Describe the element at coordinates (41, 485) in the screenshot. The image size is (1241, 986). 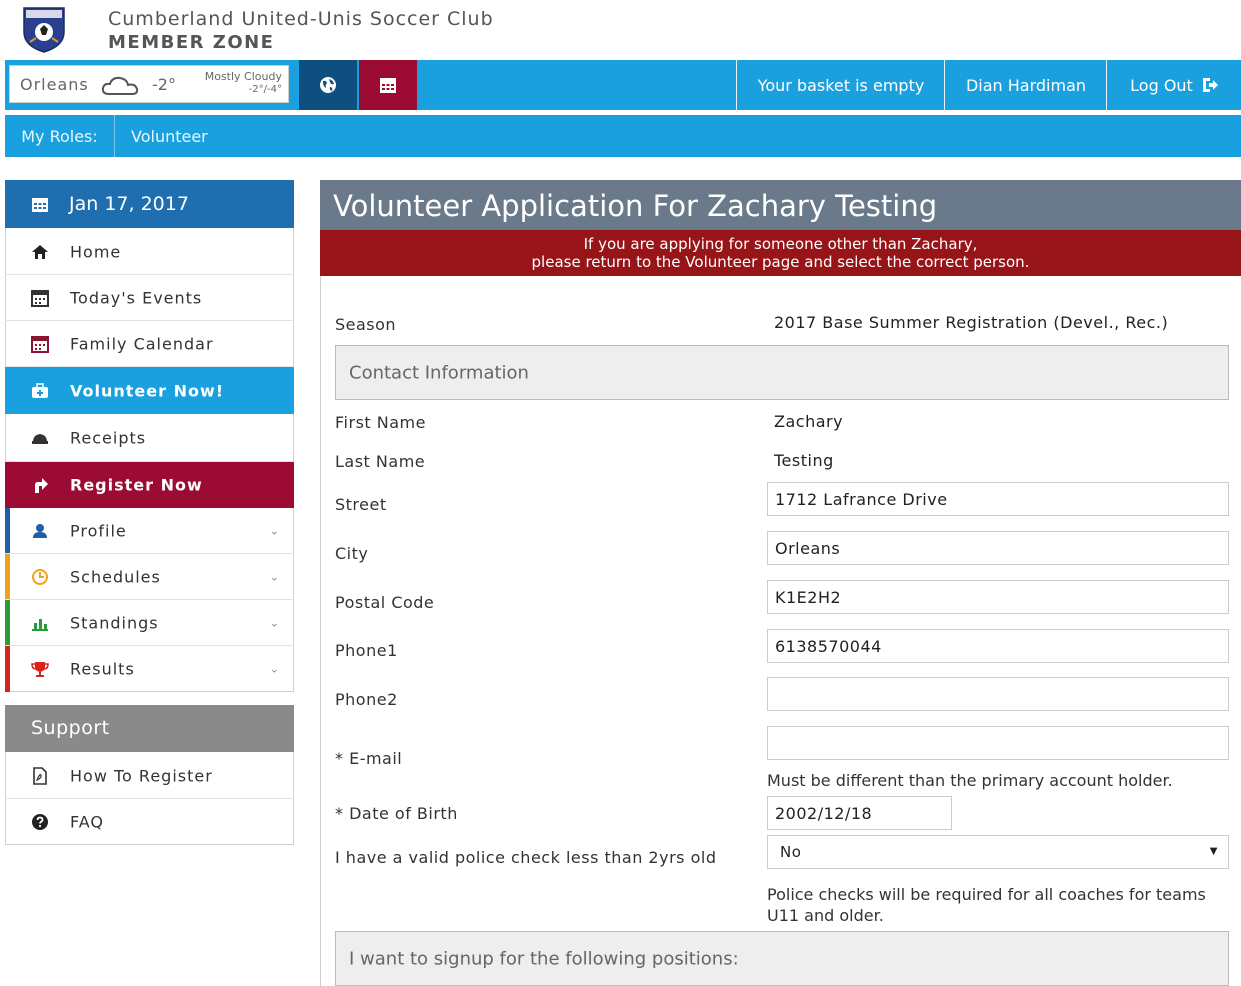
I see `arrow-icon` at that location.